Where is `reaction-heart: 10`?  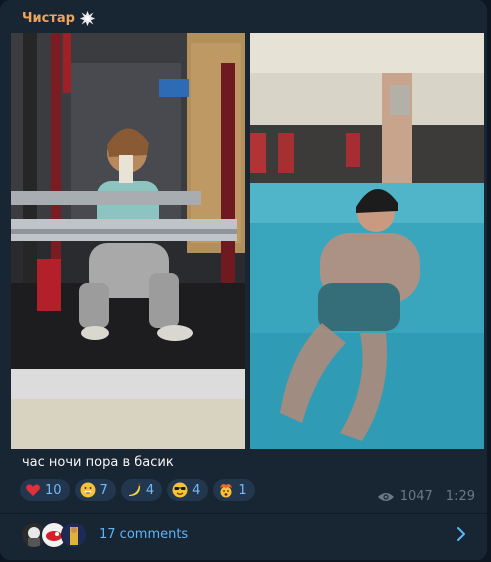 reaction-heart: 10 is located at coordinates (45, 490).